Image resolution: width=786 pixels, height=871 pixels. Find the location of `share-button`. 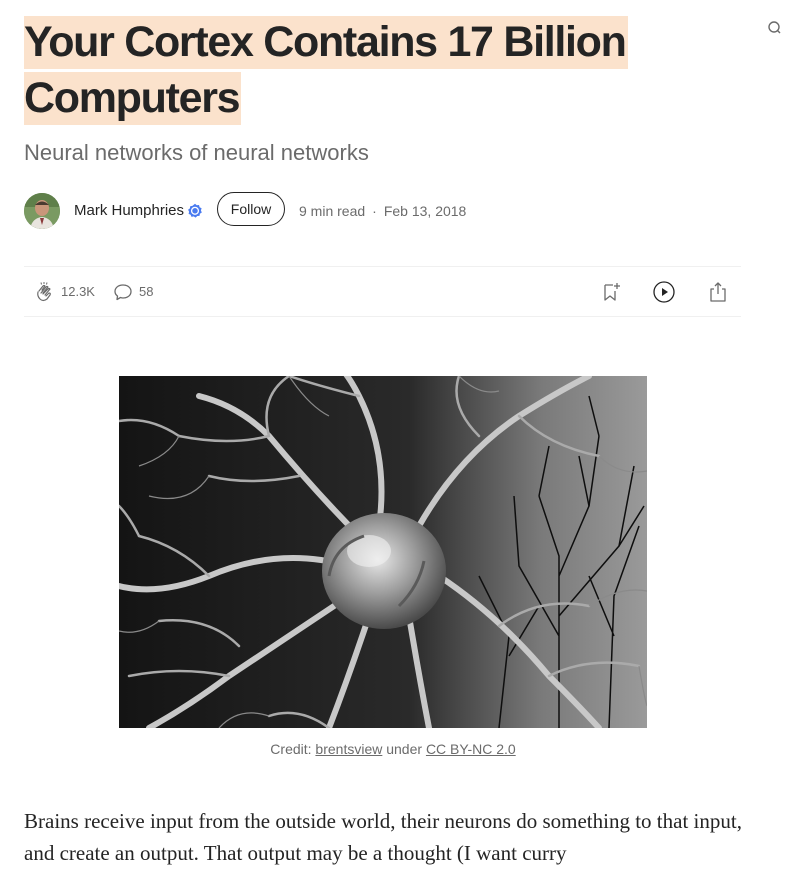

share-button is located at coordinates (718, 291).